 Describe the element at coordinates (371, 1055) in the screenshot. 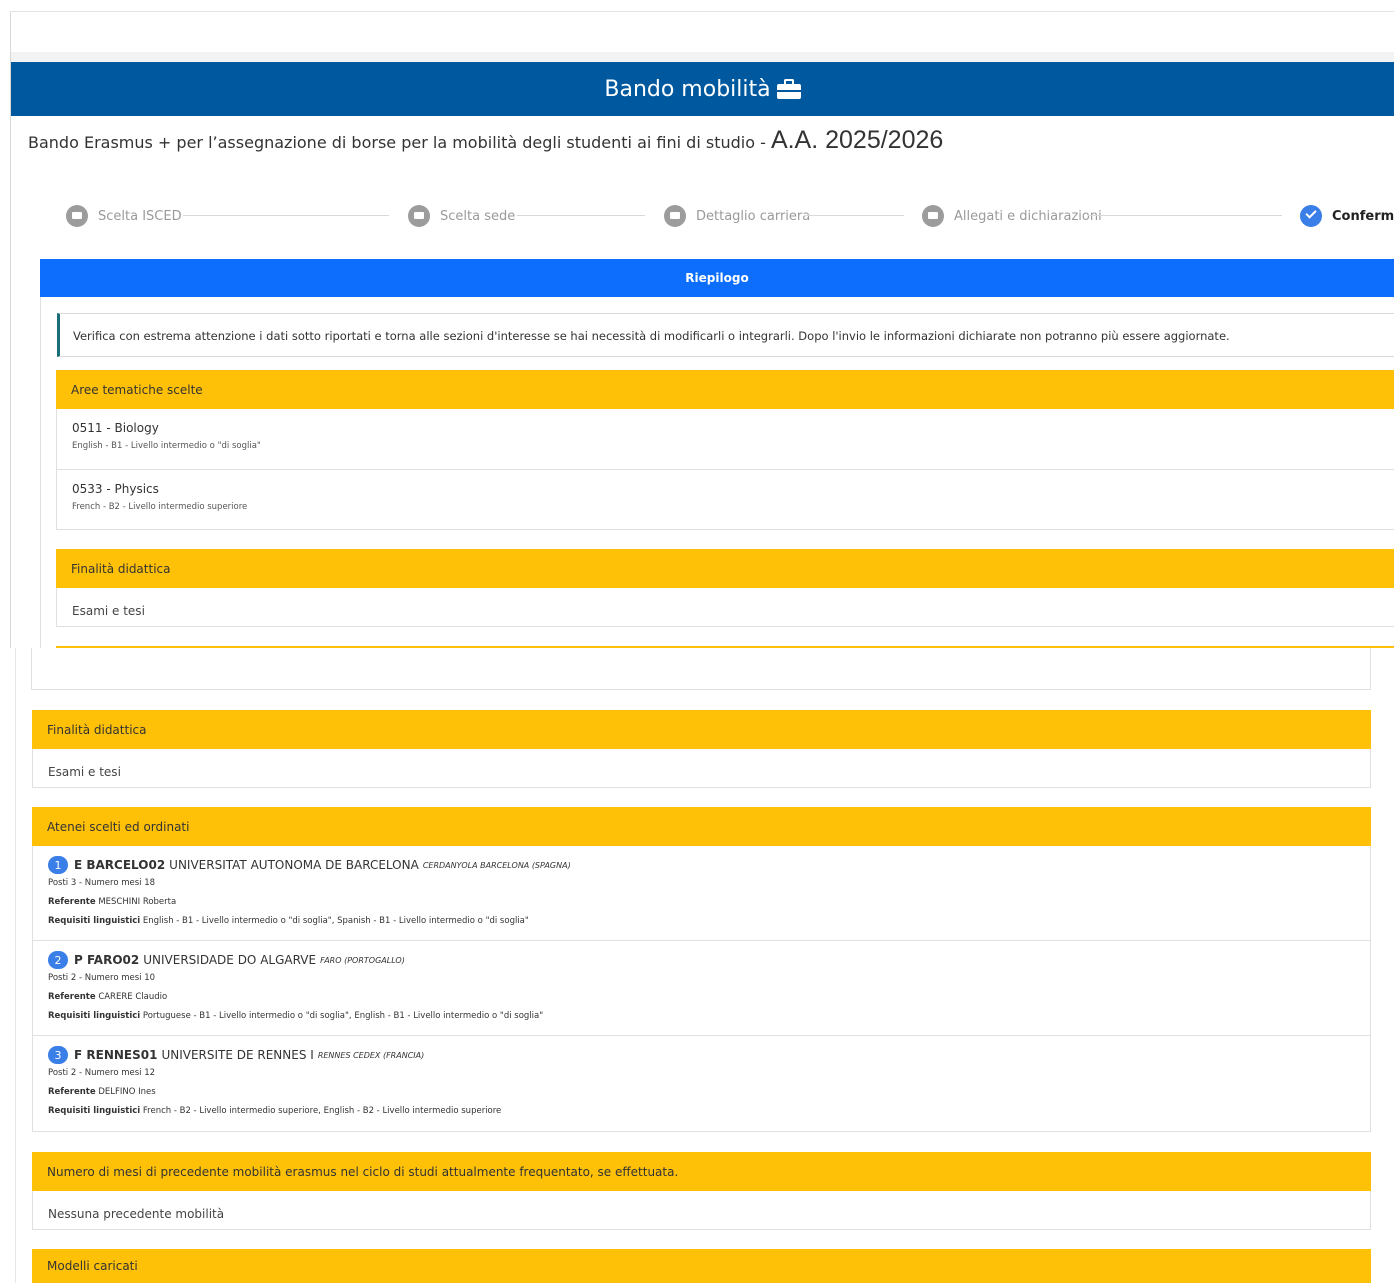

I see `university-city: RENNES CEDEX (FRANCIA)` at that location.